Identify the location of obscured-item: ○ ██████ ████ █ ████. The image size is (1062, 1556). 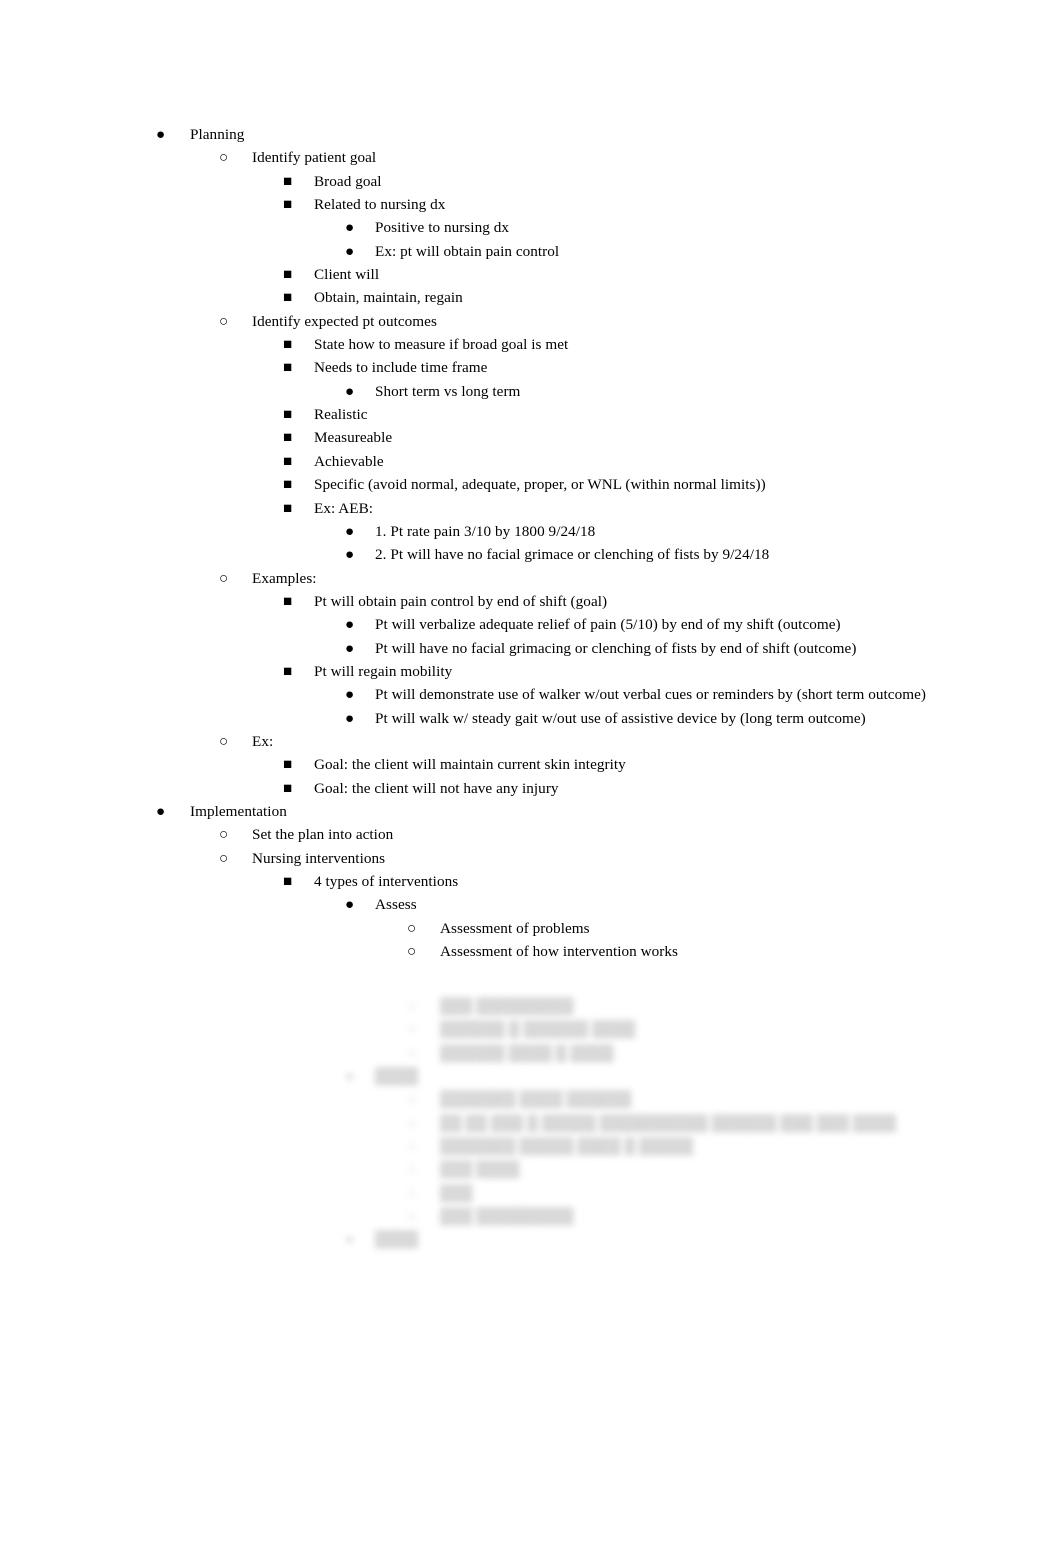
(531, 1053).